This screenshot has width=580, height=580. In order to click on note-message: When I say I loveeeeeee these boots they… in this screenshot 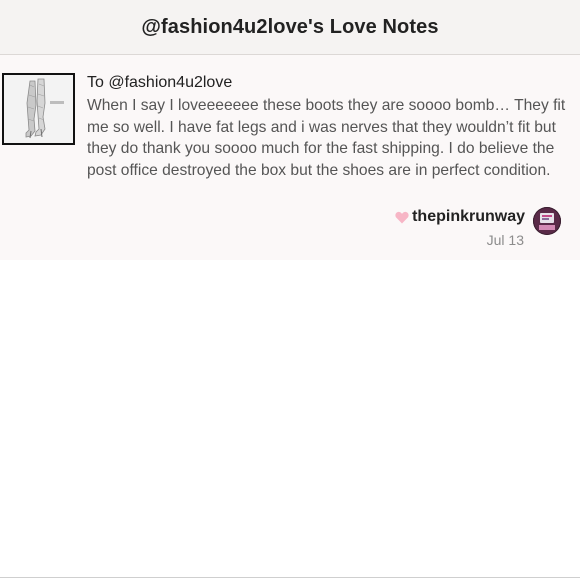, I will do `click(326, 138)`.